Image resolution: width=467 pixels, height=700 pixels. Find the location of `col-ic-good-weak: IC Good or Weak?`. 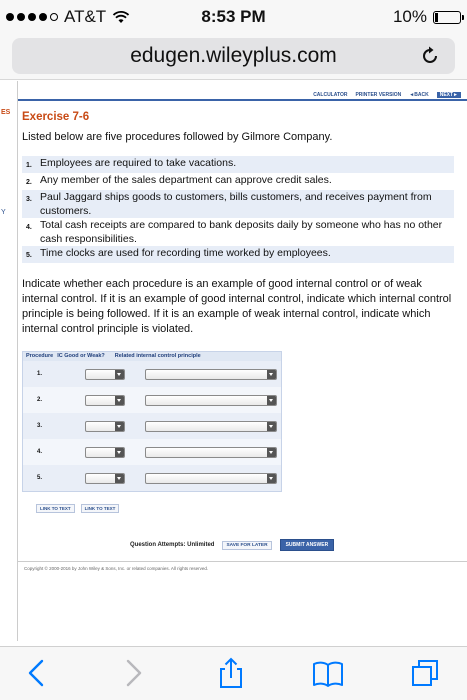

col-ic-good-weak: IC Good or Weak? is located at coordinates (81, 356).